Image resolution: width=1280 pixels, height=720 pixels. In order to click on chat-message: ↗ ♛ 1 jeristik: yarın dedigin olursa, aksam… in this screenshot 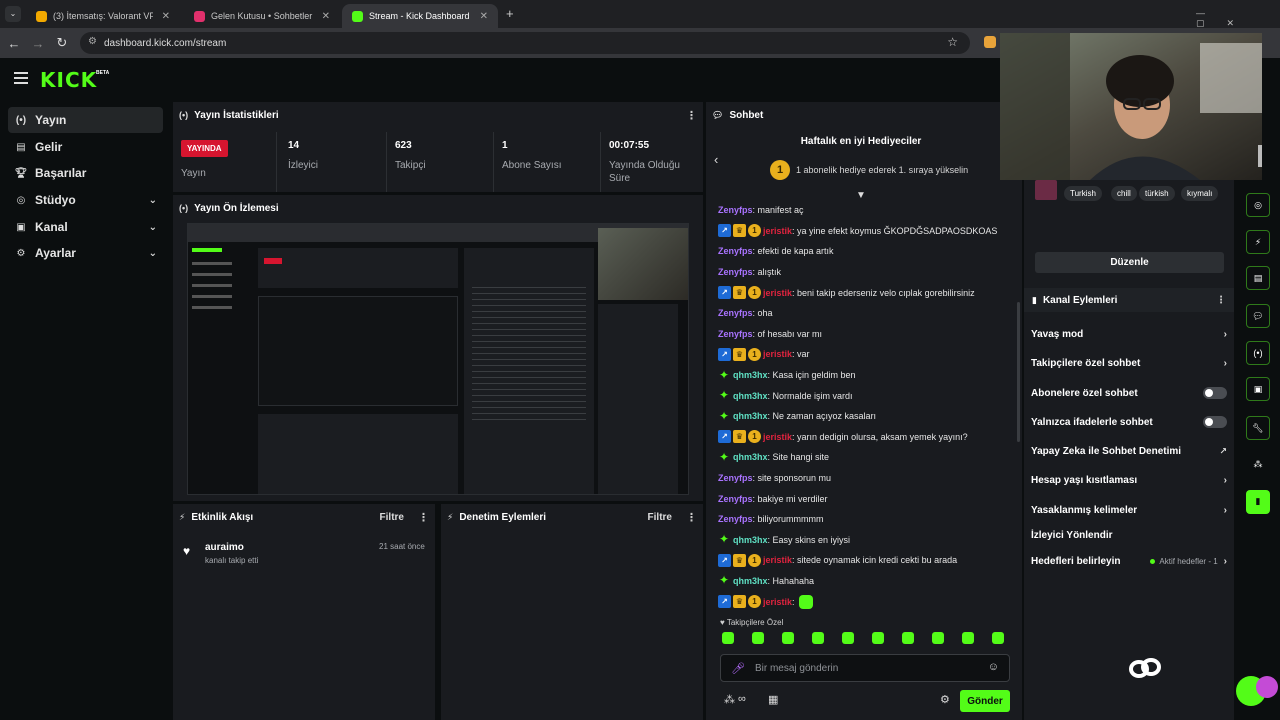, I will do `click(863, 437)`.